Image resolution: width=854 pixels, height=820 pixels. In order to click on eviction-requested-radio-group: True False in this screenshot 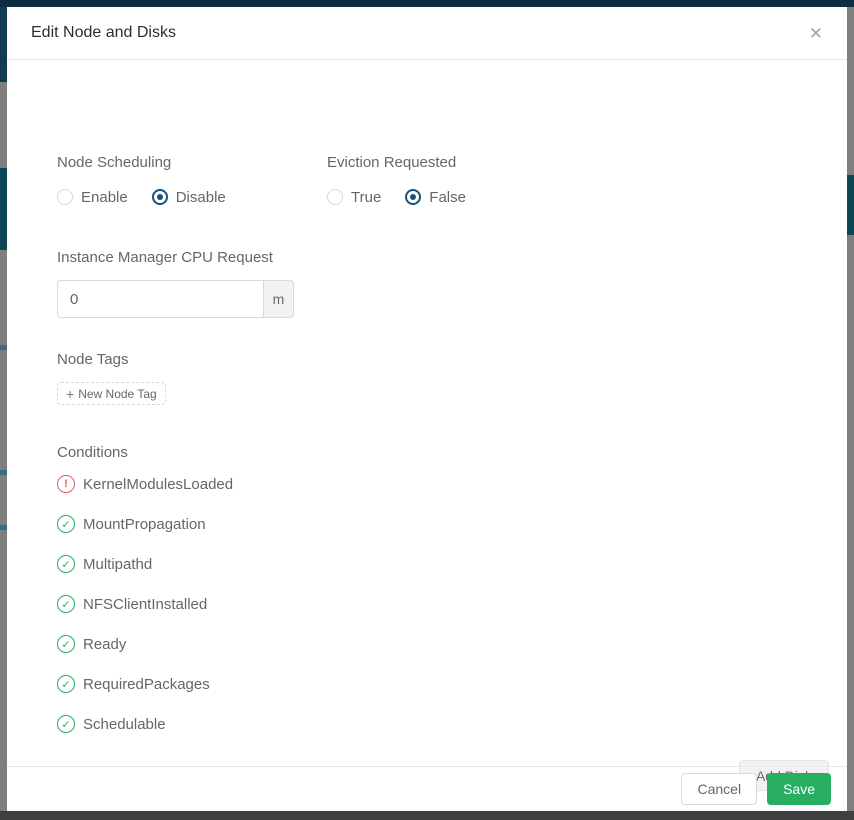, I will do `click(408, 197)`.